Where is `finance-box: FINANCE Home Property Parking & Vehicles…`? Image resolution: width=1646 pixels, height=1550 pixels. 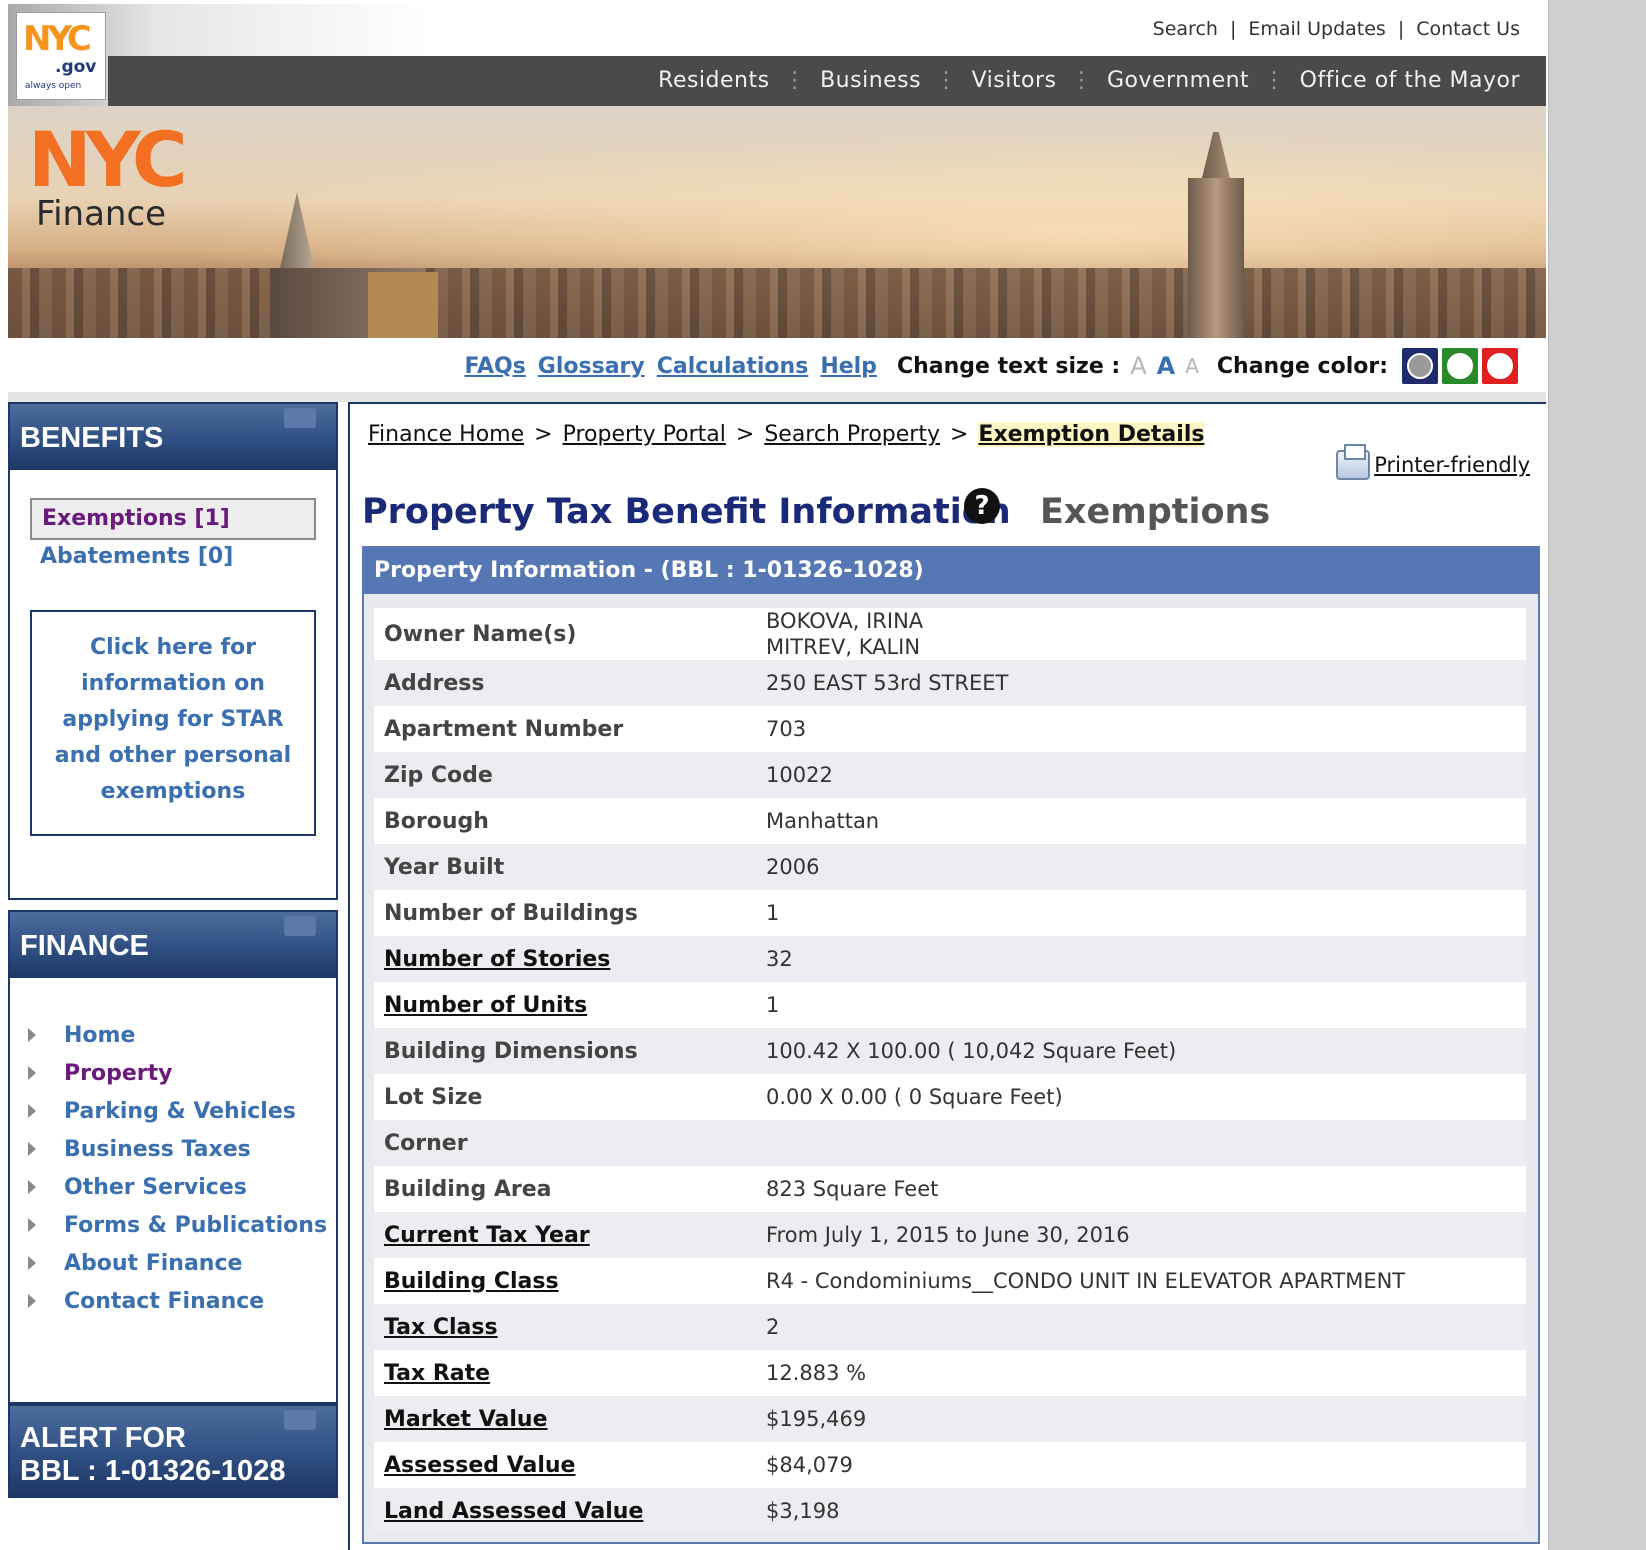 finance-box: FINANCE Home Property Parking & Vehicles… is located at coordinates (173, 1157).